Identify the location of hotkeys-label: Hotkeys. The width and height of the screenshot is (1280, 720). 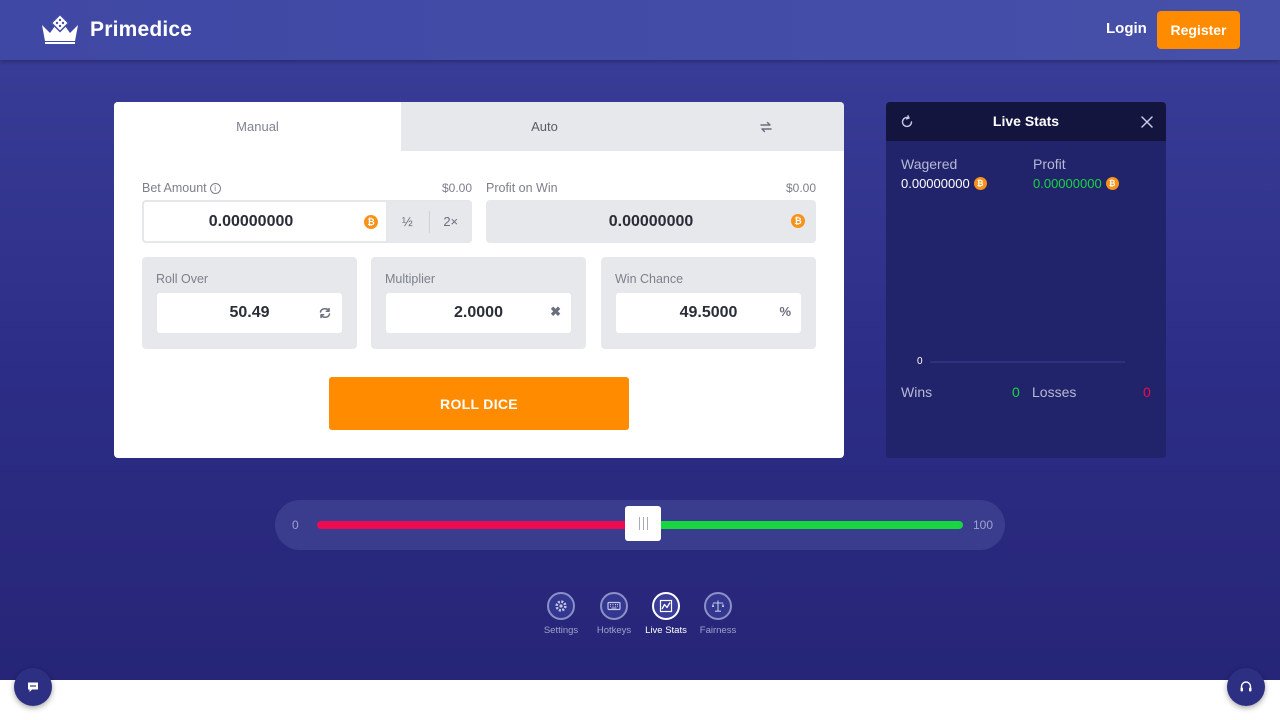
(614, 630).